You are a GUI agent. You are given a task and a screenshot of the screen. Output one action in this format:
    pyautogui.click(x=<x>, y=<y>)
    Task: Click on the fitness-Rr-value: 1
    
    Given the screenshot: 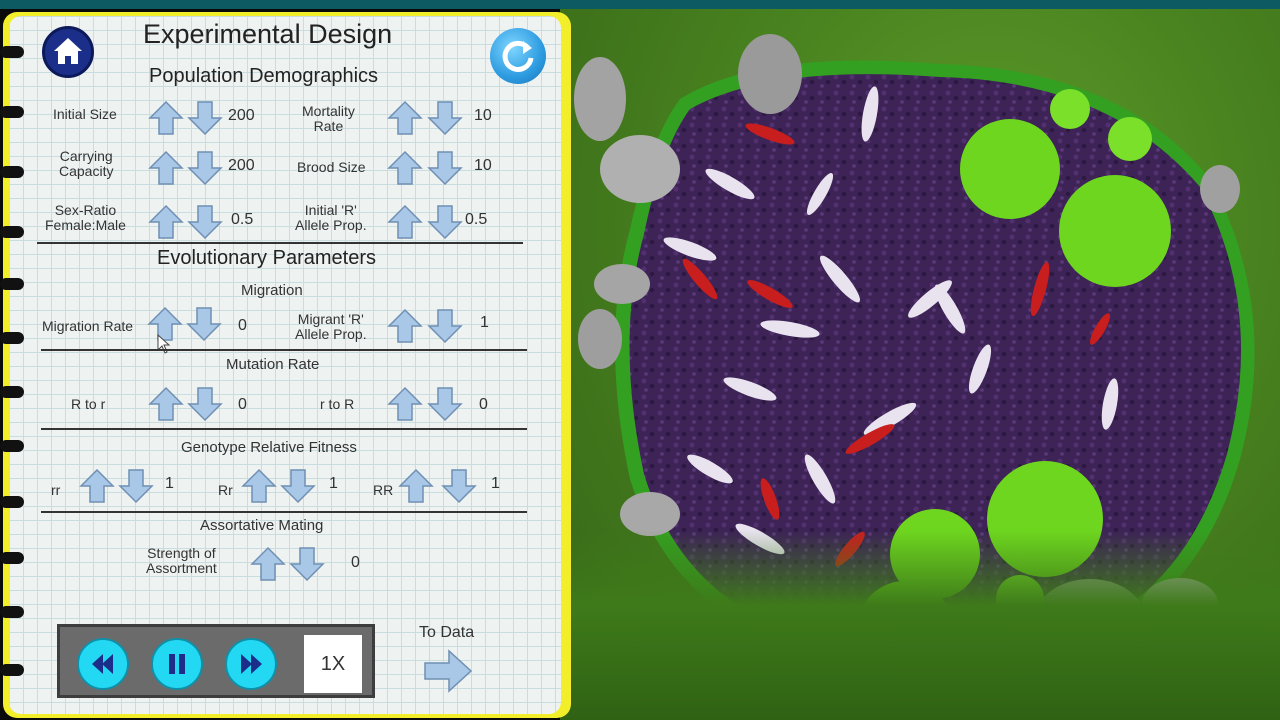 What is the action you would take?
    pyautogui.click(x=333, y=483)
    